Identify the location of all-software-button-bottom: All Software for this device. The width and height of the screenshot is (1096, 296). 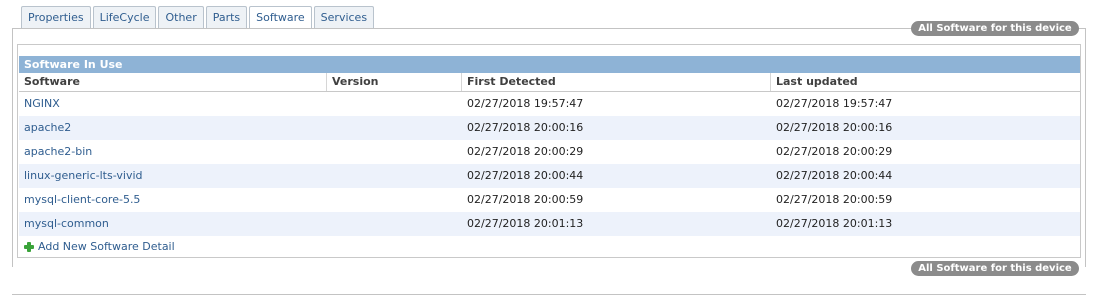
(995, 268).